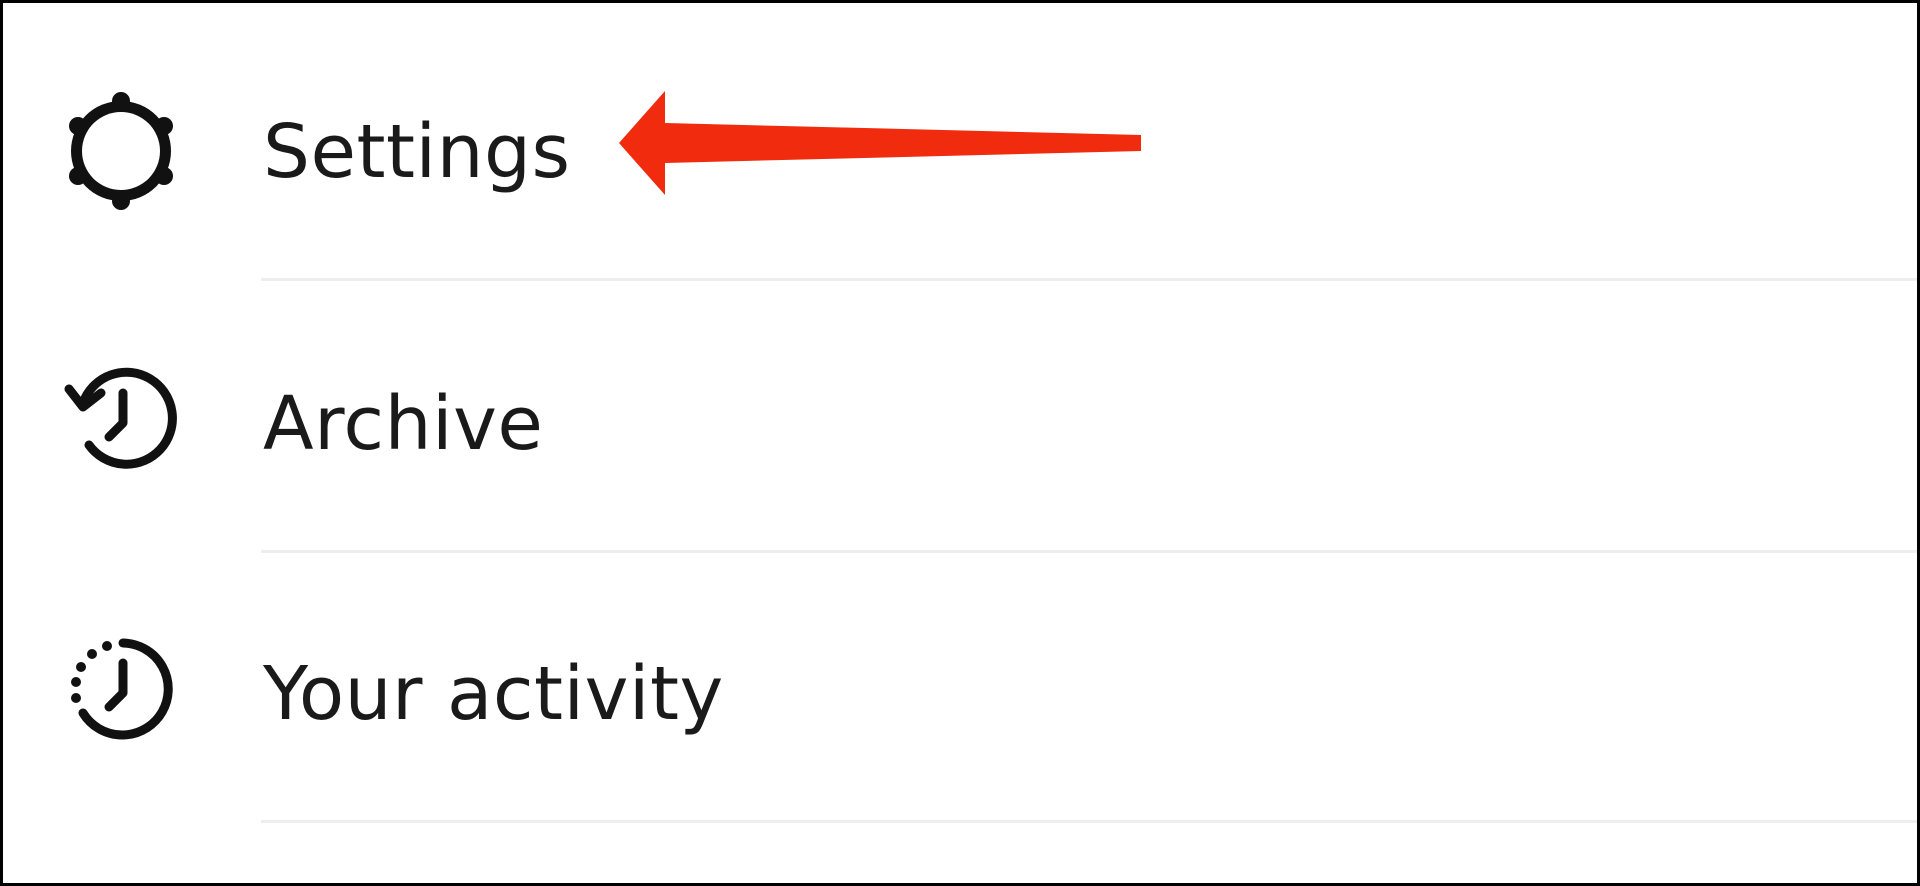 This screenshot has height=886, width=1920. What do you see at coordinates (121, 689) in the screenshot?
I see `activity-clock-icon` at bounding box center [121, 689].